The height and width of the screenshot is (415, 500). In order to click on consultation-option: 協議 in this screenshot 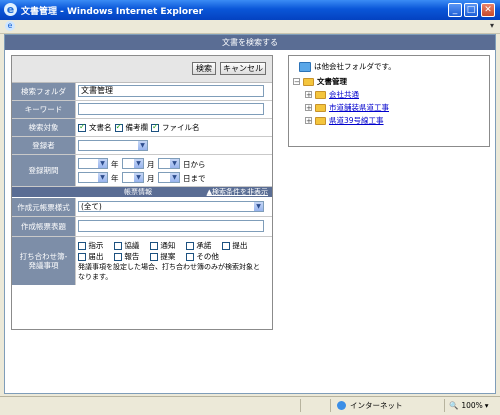, I will do `click(132, 245)`.